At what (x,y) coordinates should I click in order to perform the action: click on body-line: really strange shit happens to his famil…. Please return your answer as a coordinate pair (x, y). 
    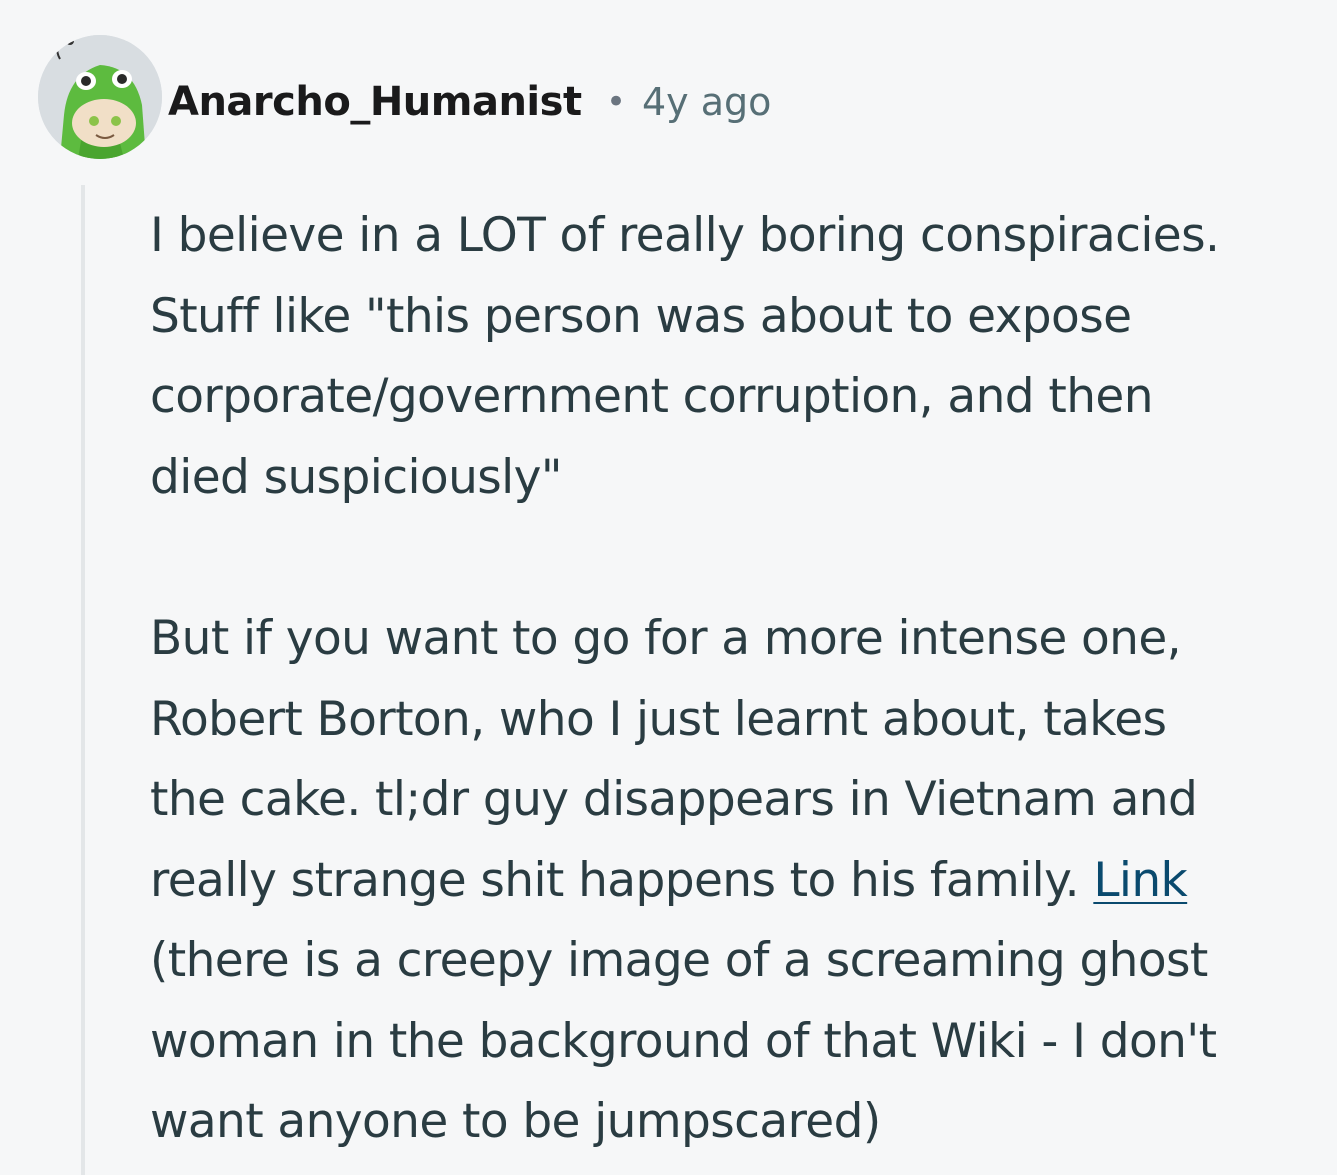
    Looking at the image, I should click on (740, 881).